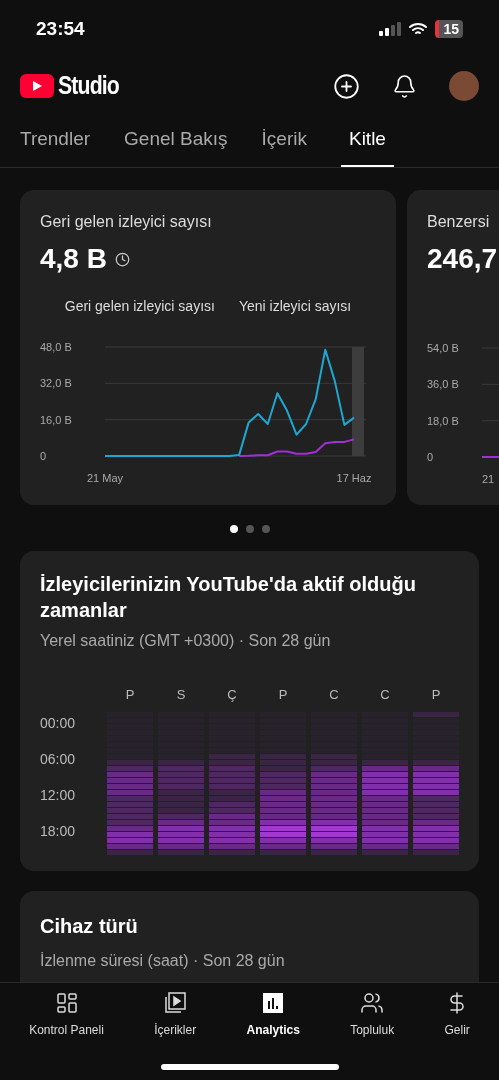 Image resolution: width=499 pixels, height=1080 pixels. Describe the element at coordinates (58, 831) in the screenshot. I see `hour-label: 18:00` at that location.